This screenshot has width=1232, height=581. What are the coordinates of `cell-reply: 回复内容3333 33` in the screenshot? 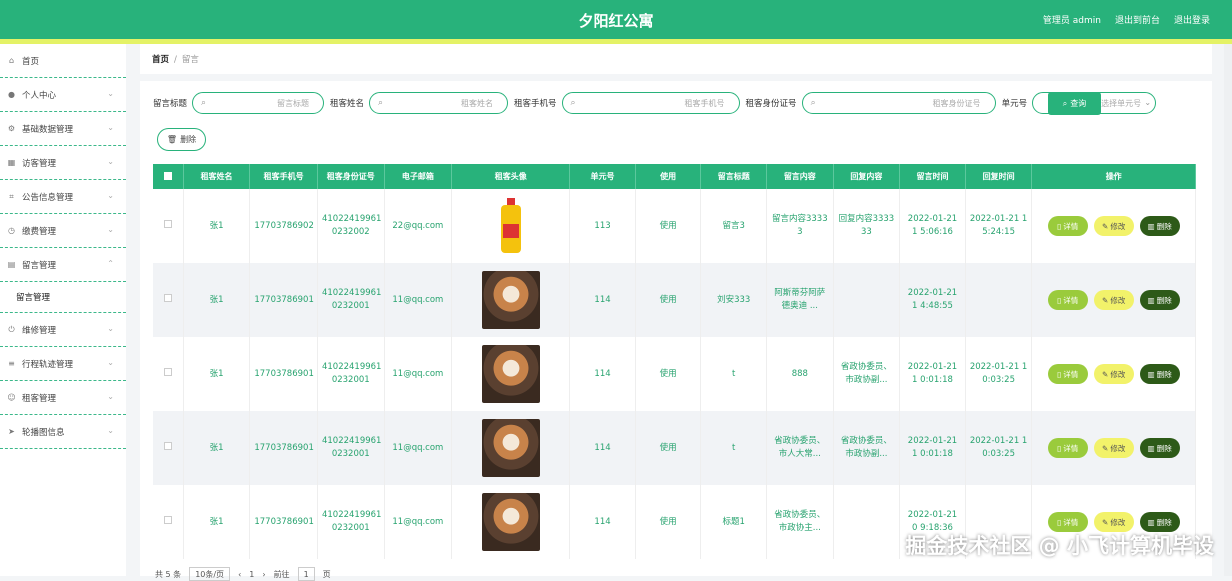 It's located at (867, 226).